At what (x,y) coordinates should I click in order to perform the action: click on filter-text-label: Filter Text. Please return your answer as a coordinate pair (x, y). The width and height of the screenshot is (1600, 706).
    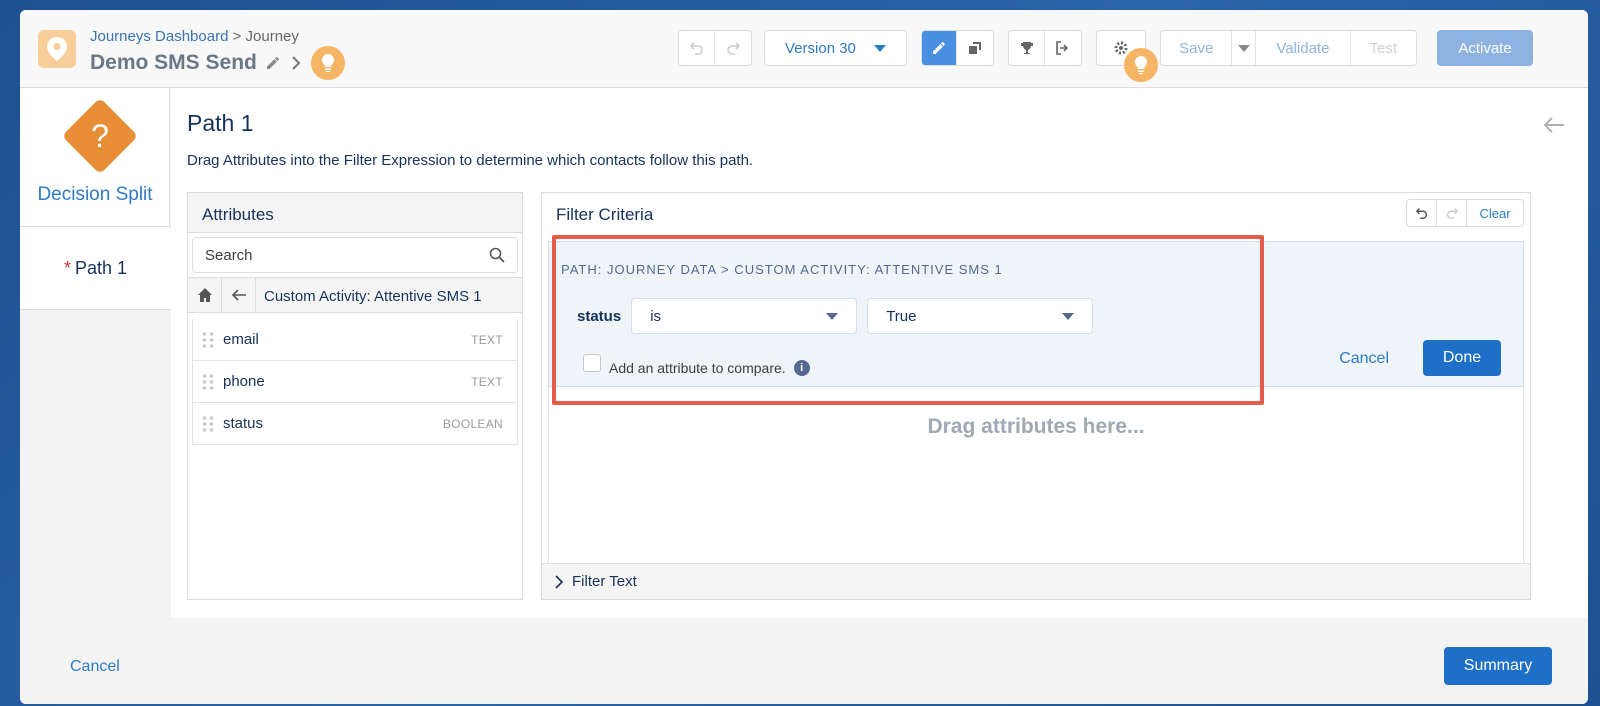
    Looking at the image, I should click on (604, 581).